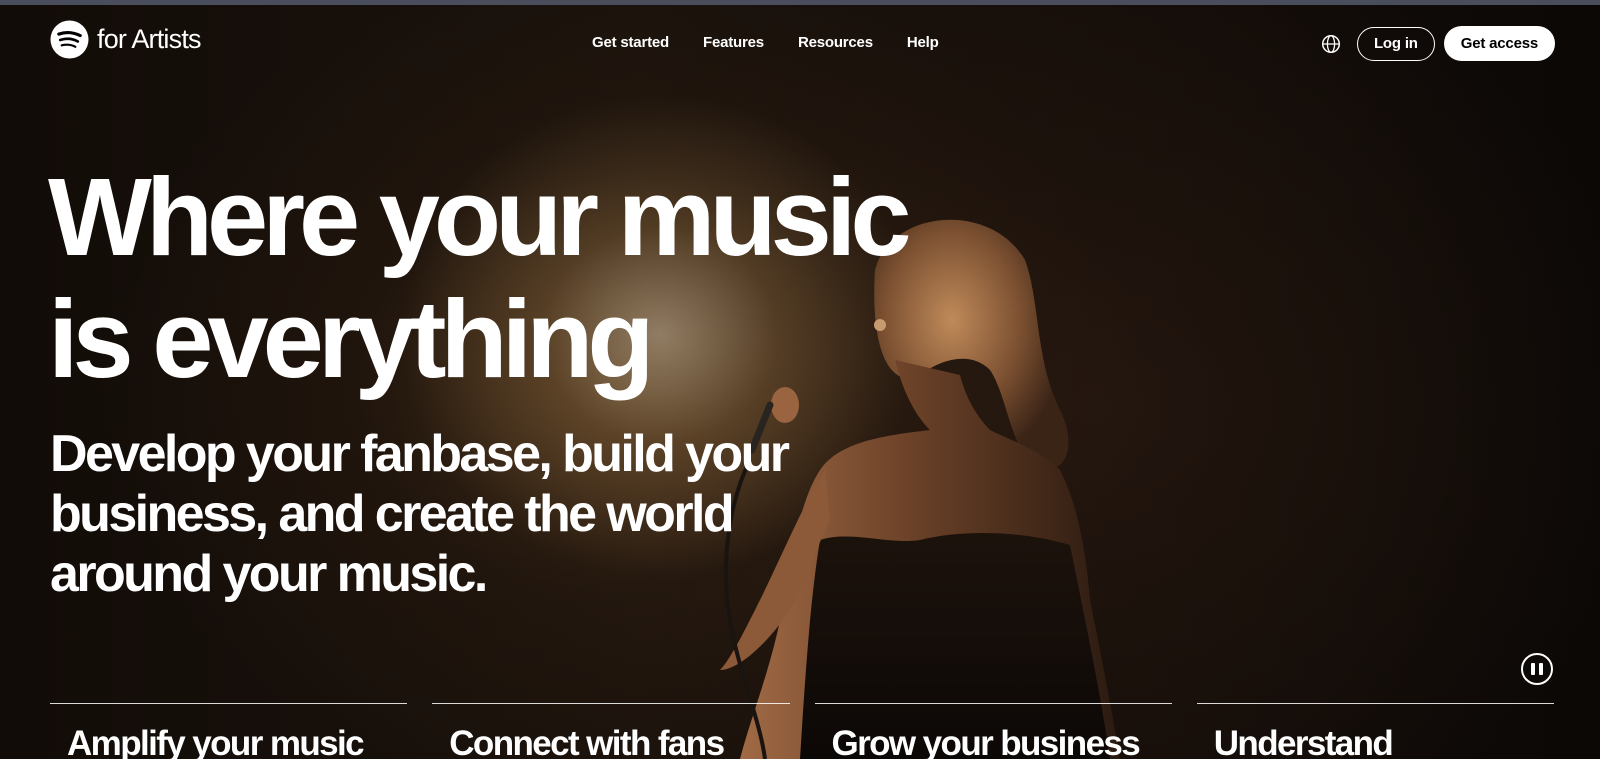 Image resolution: width=1600 pixels, height=759 pixels. I want to click on pause-icon, so click(1533, 669).